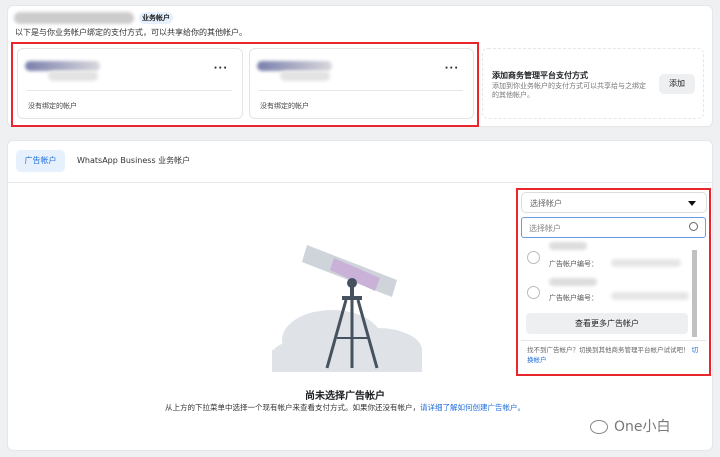 The width and height of the screenshot is (720, 457). What do you see at coordinates (599, 427) in the screenshot?
I see `wechat-icon` at bounding box center [599, 427].